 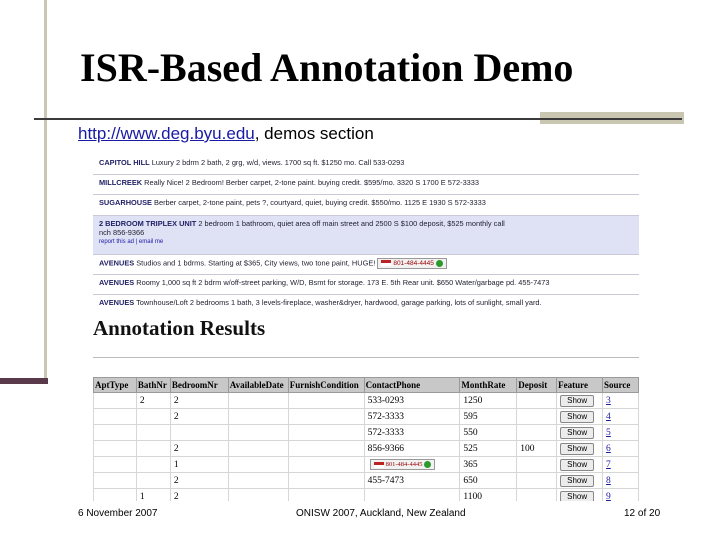 I want to click on cell-monthrate: 1100, so click(x=488, y=494).